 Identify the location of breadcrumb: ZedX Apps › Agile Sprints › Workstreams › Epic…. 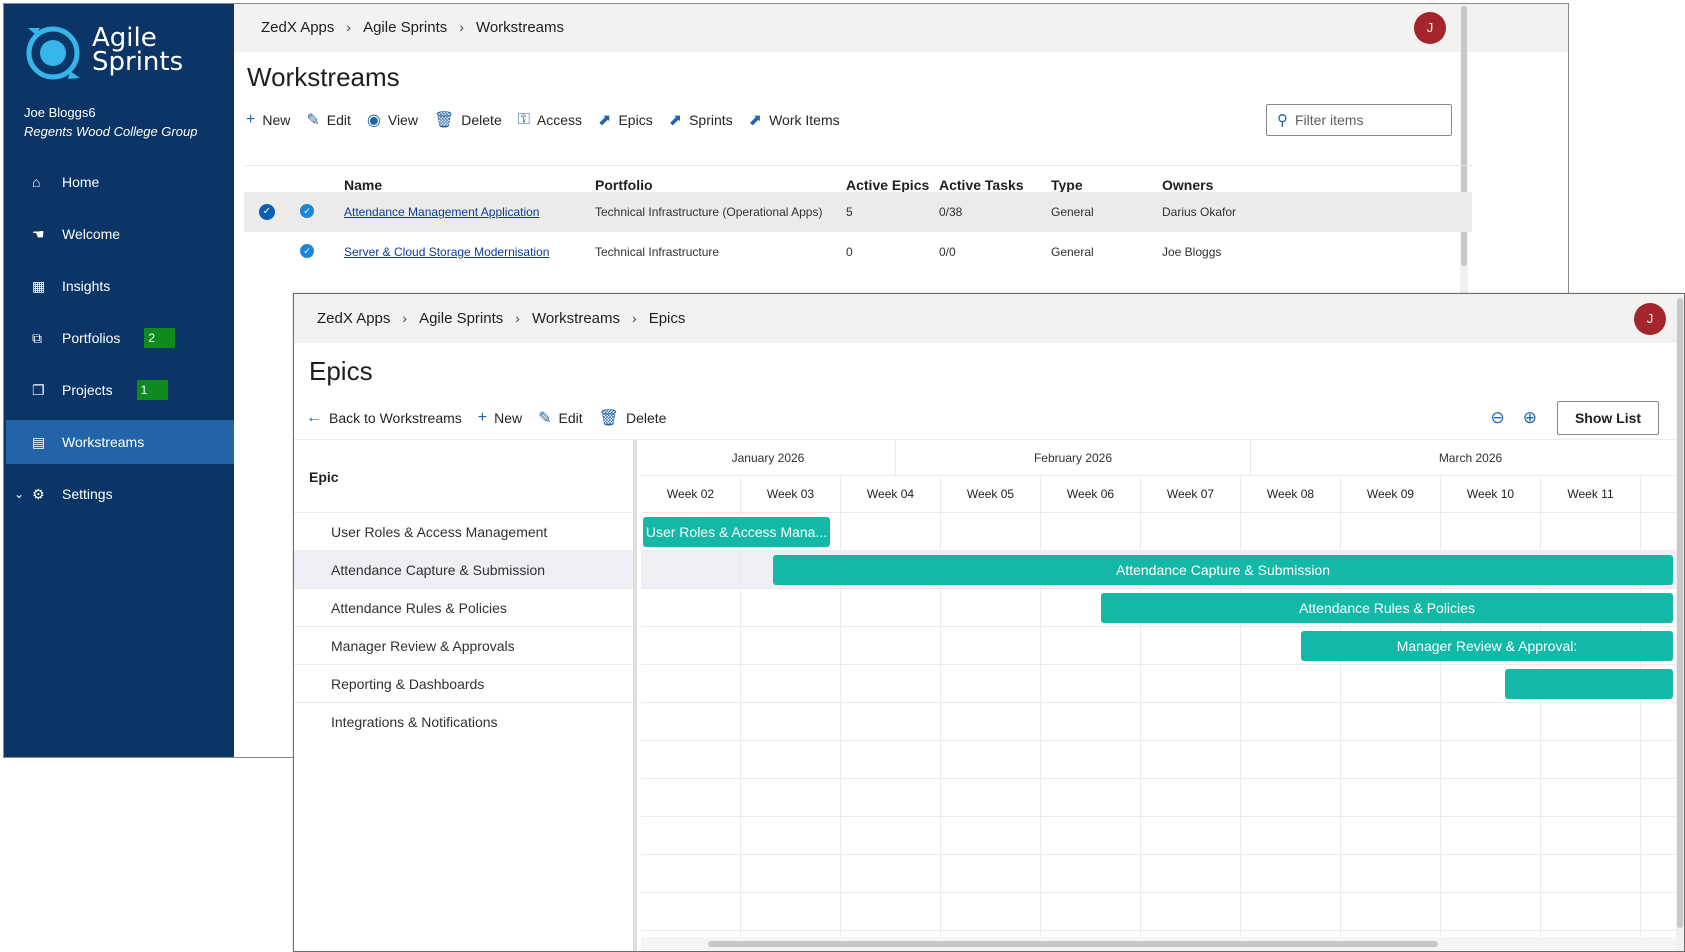
(501, 318).